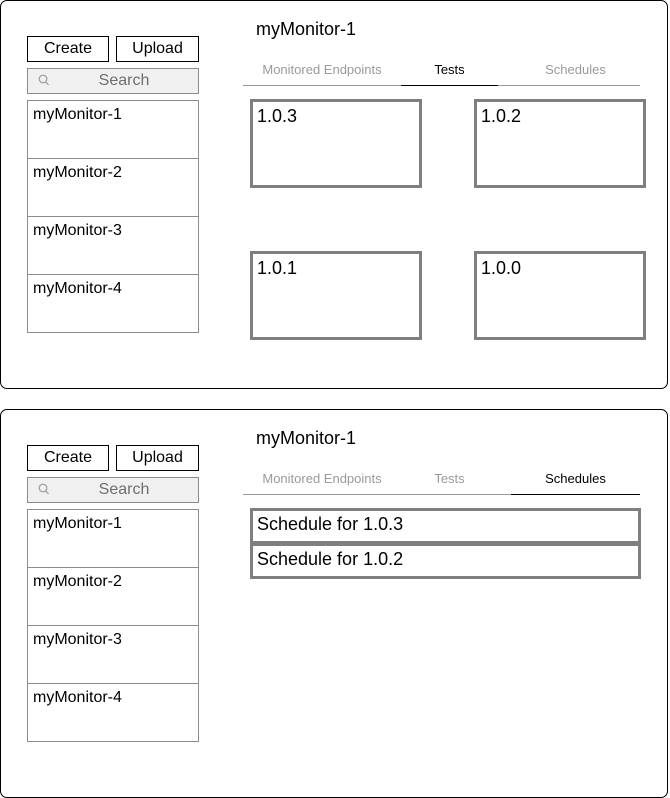  I want to click on schedule-item: Schedule for 1.0.3, so click(445, 526).